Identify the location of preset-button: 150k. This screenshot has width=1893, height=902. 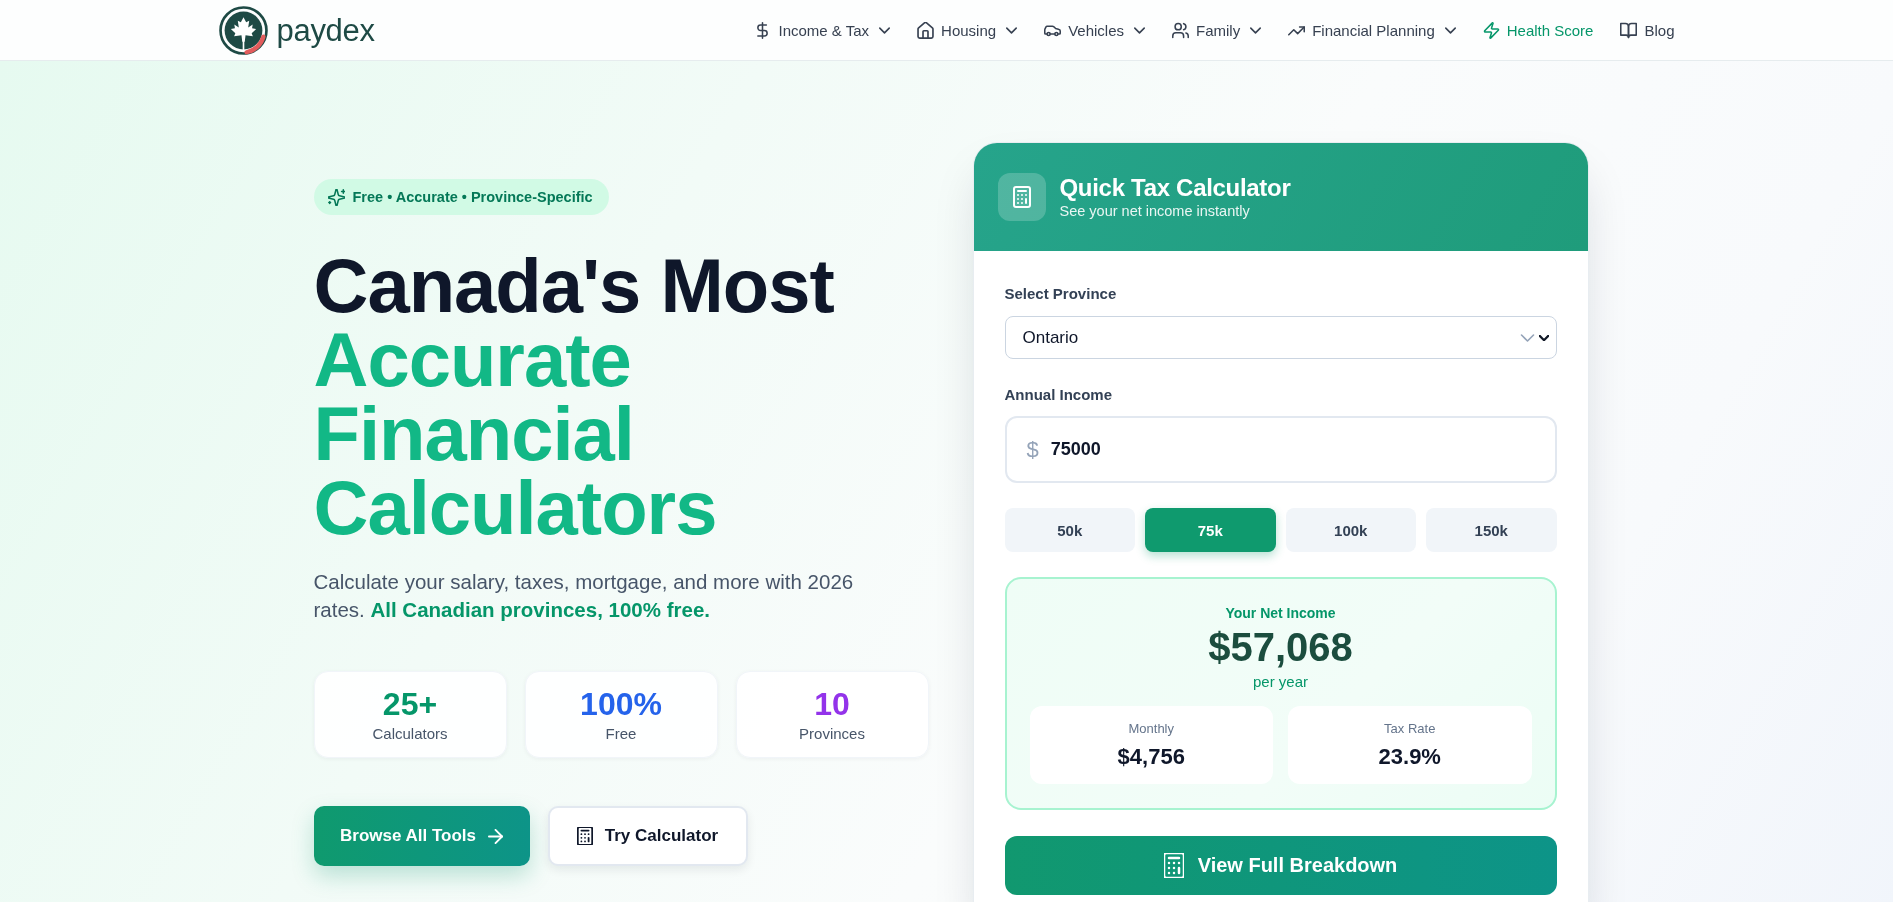
(1491, 530).